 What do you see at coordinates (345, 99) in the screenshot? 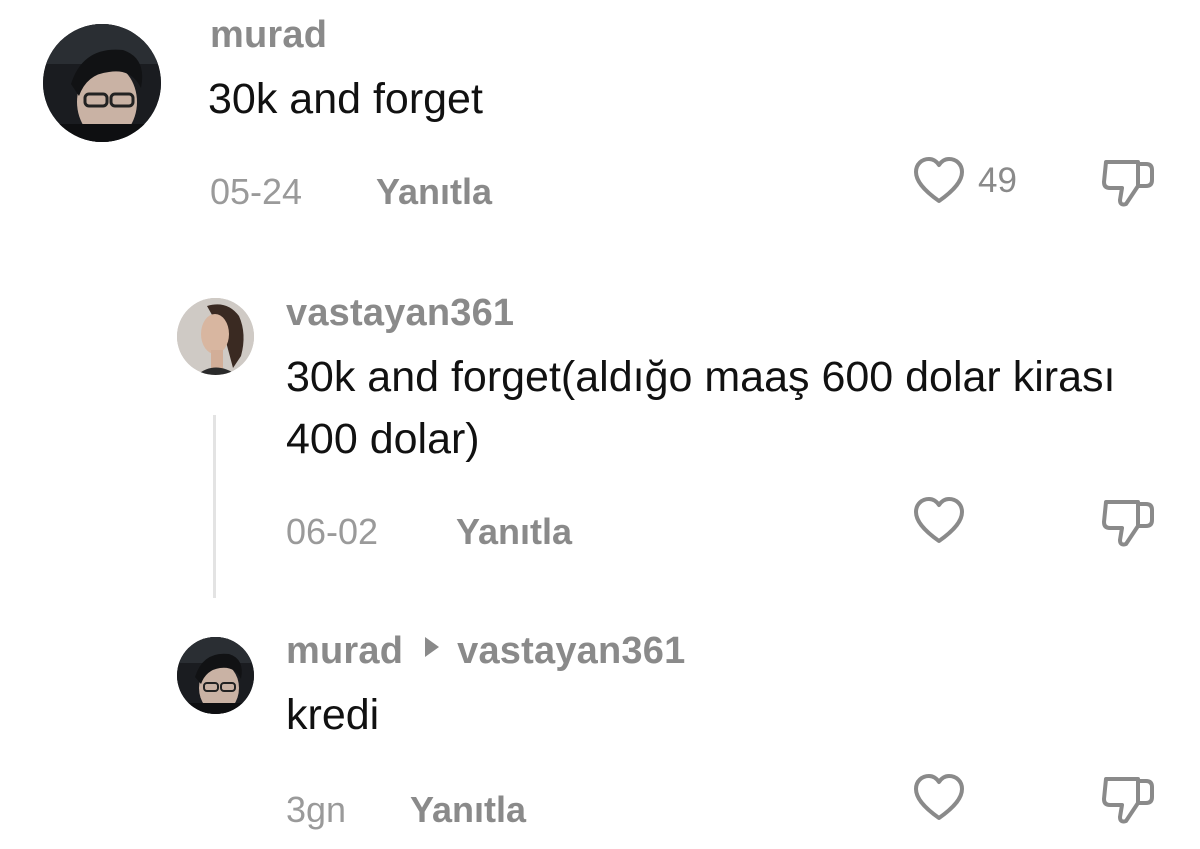
I see `comment-text: 30k and forget` at bounding box center [345, 99].